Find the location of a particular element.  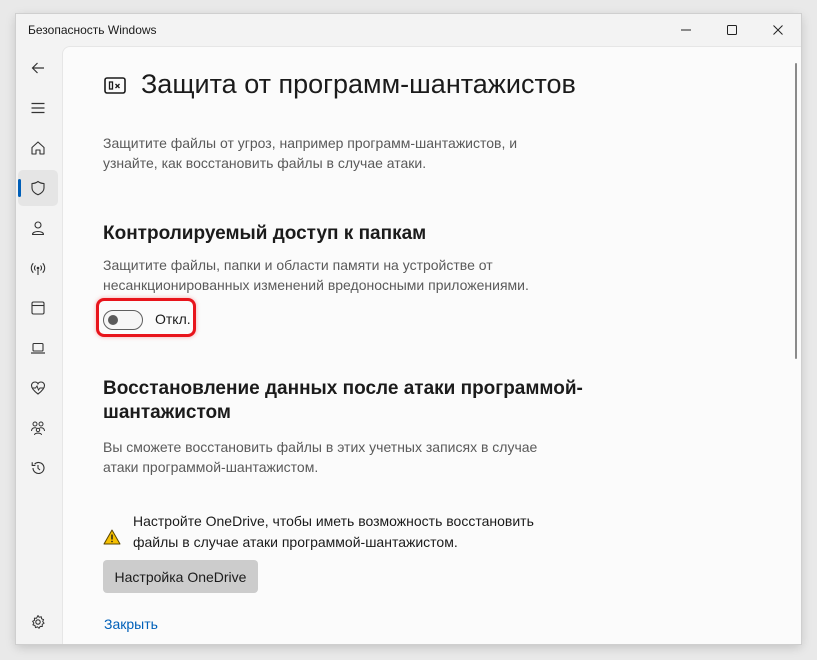

ransomware-protection-icon is located at coordinates (115, 85).